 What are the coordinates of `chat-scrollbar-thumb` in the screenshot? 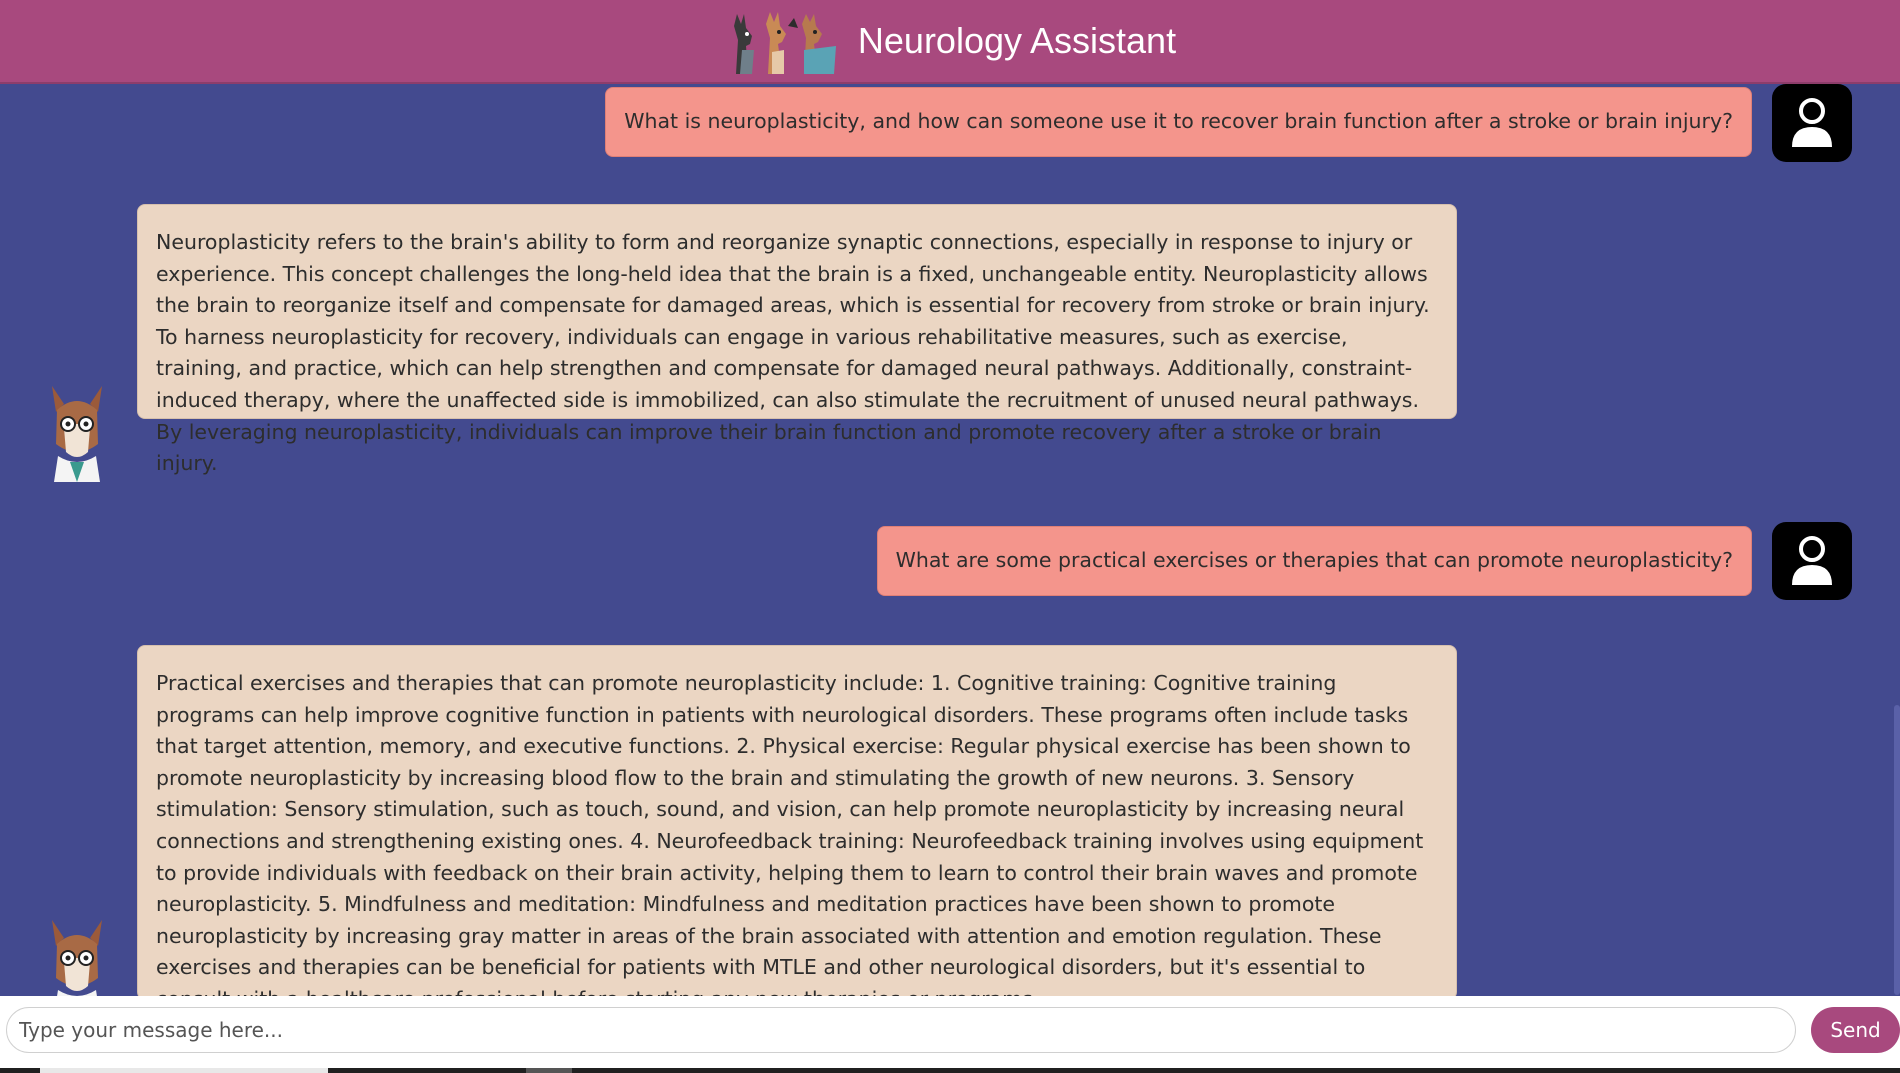 It's located at (1897, 850).